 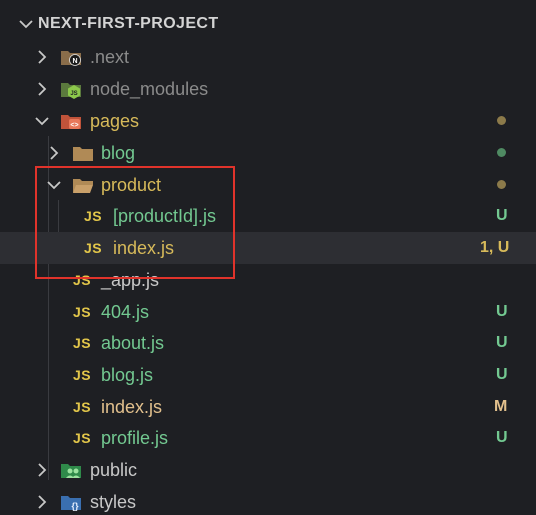 What do you see at coordinates (71, 471) in the screenshot?
I see `public-folder-icon` at bounding box center [71, 471].